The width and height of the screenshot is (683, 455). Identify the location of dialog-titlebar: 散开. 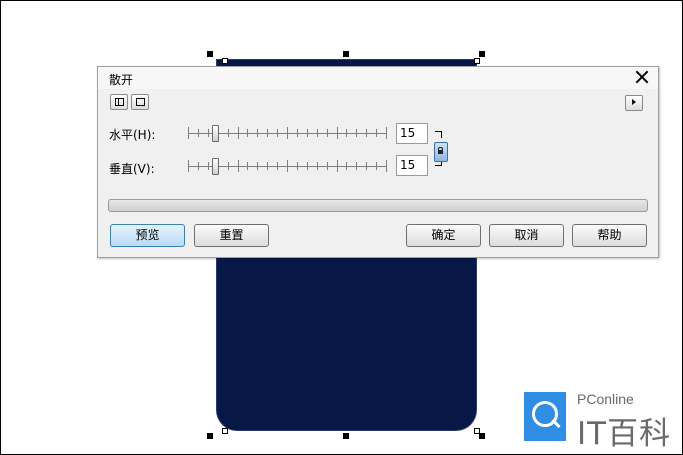
(378, 78).